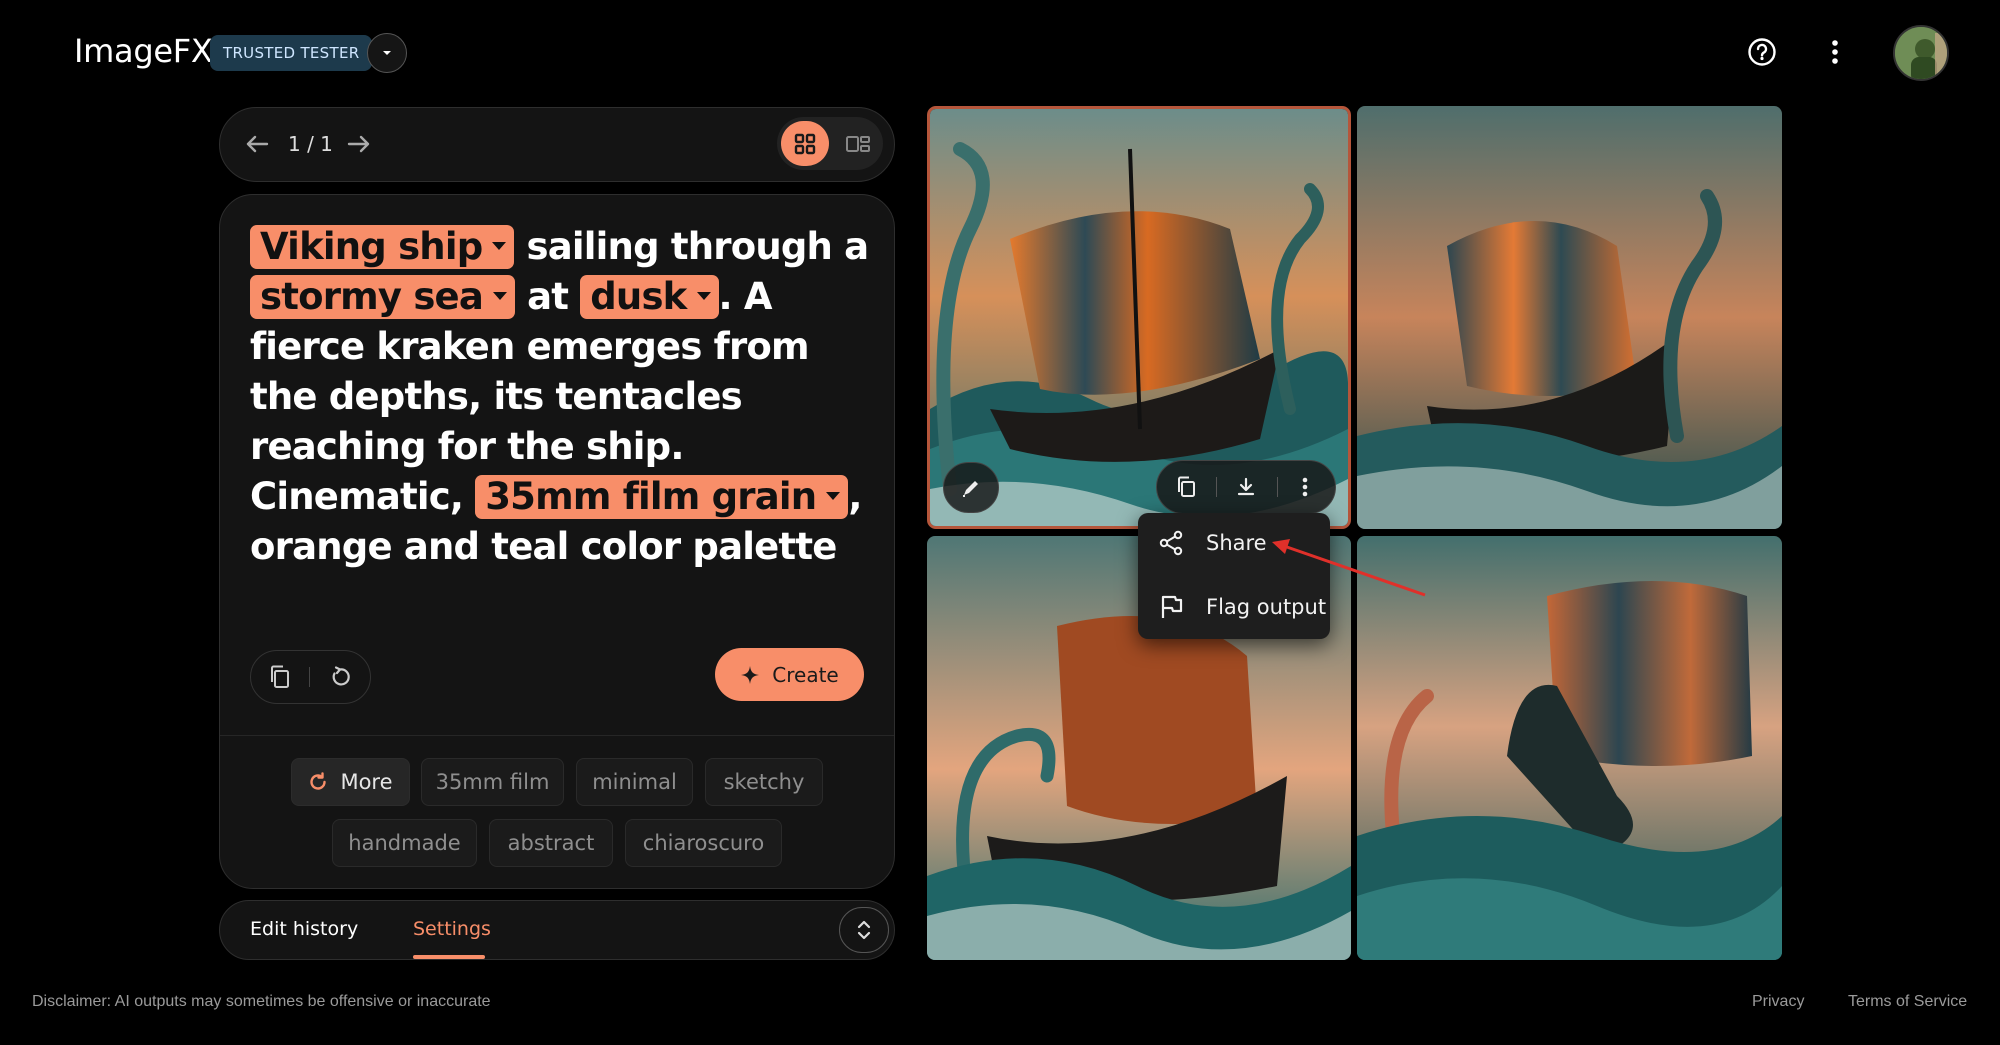  I want to click on style-chip: minimal, so click(634, 782).